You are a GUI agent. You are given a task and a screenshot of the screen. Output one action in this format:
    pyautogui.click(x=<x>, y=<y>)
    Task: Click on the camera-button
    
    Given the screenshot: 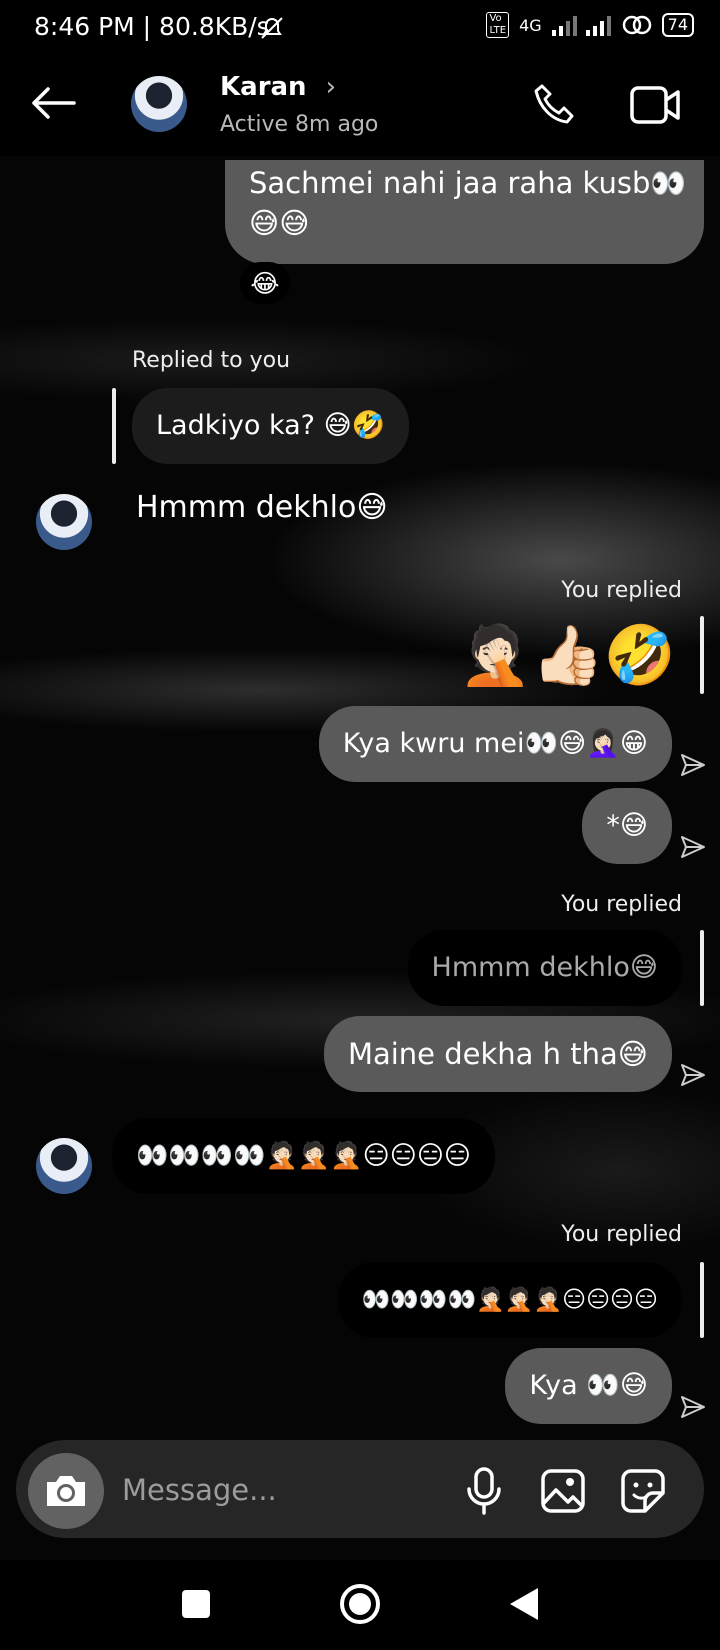 What is the action you would take?
    pyautogui.click(x=66, y=1491)
    